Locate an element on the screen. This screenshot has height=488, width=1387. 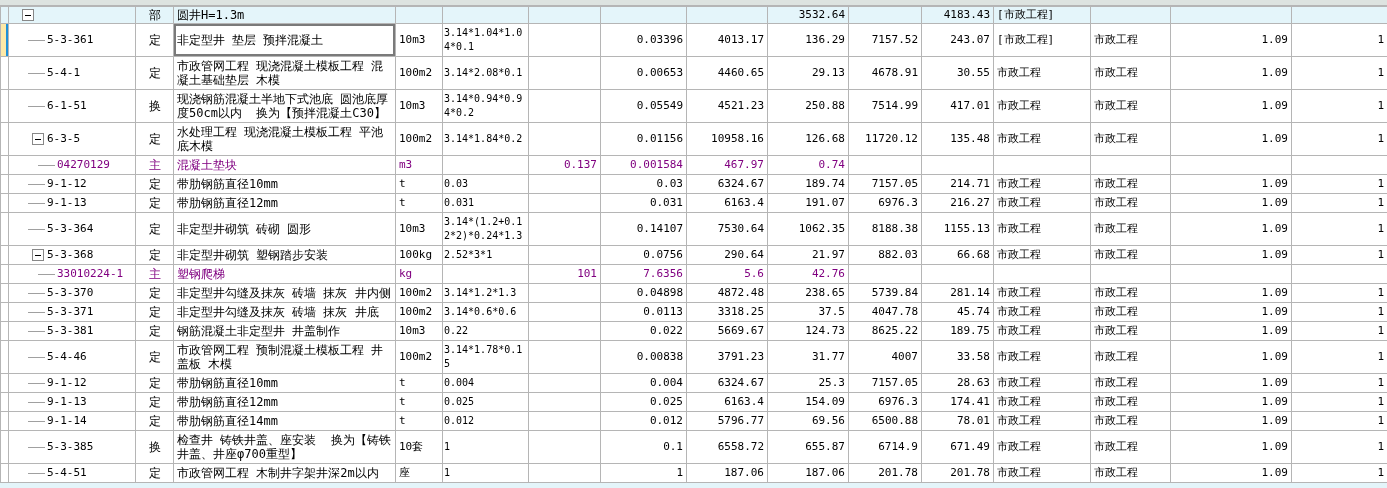
table-cell: 0.05549 is located at coordinates (643, 106).